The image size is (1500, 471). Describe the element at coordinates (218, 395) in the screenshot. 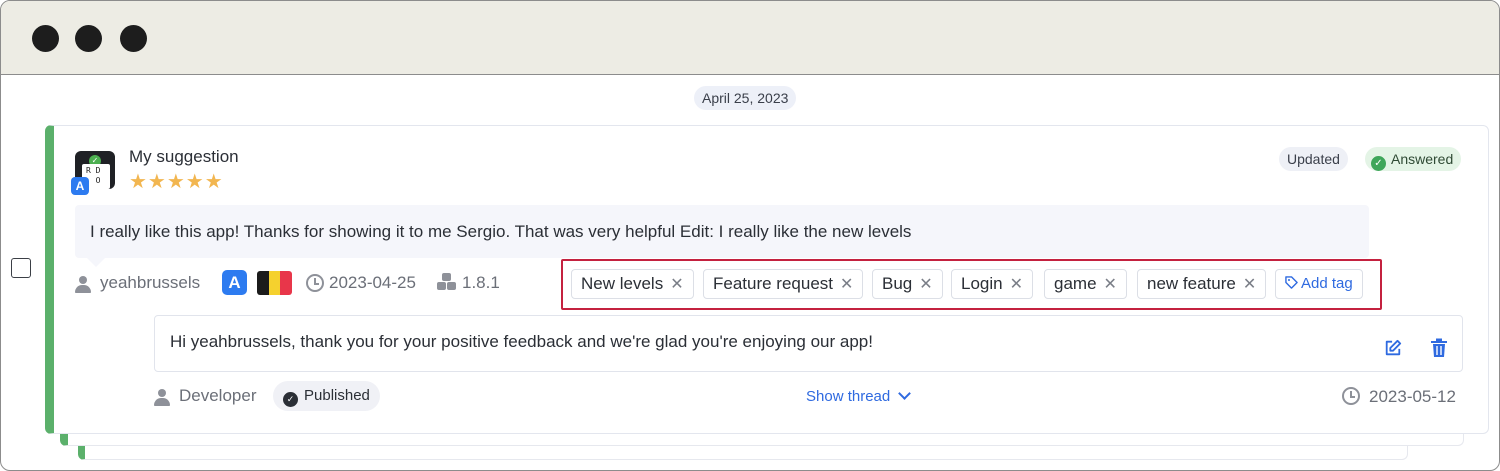

I see `reply-author: Developer` at that location.